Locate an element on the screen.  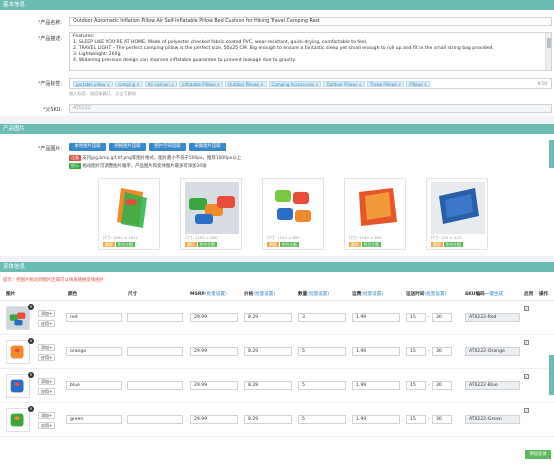
image-space-button: 图片空间选取 is located at coordinates (167, 147).